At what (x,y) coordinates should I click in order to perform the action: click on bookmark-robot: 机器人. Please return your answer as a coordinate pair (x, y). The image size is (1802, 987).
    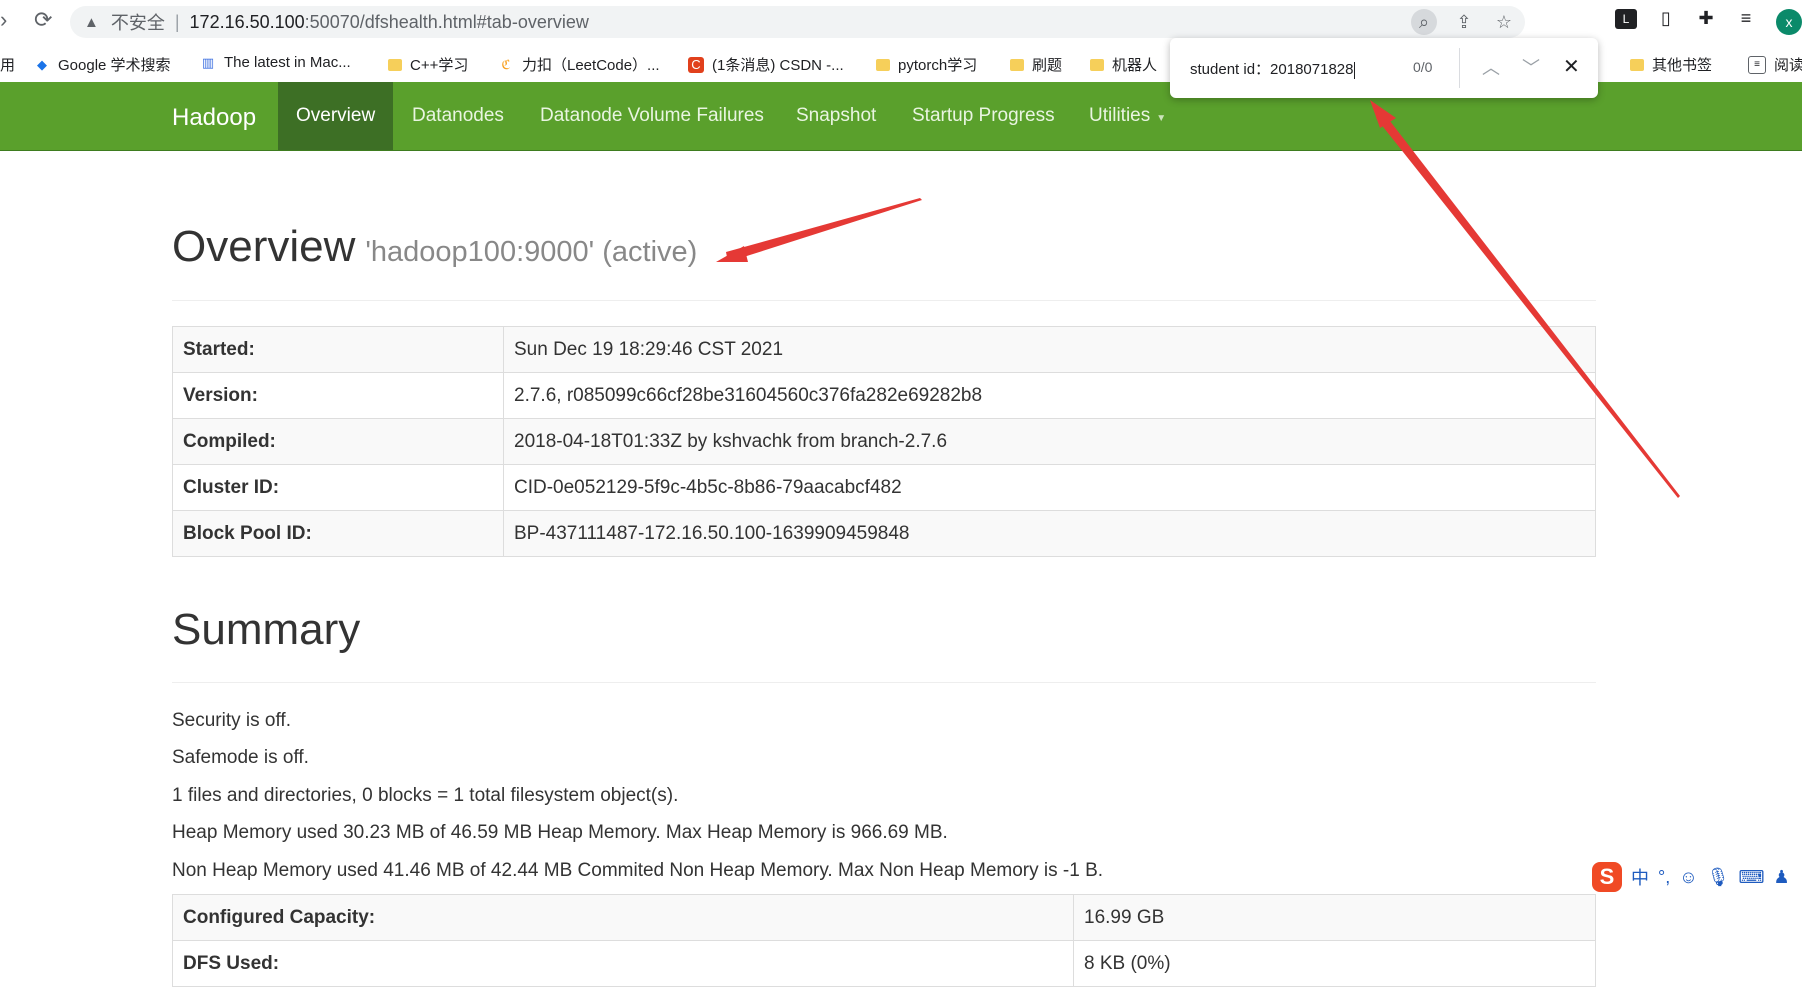
    Looking at the image, I should click on (1123, 64).